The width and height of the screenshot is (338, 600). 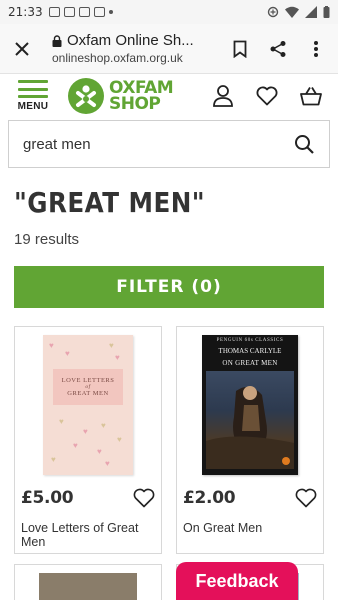 What do you see at coordinates (86, 96) in the screenshot?
I see `oxfam-logo-icon` at bounding box center [86, 96].